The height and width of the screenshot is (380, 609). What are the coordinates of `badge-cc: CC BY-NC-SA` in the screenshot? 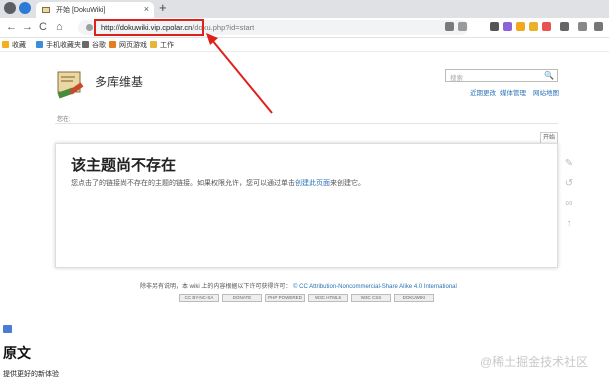 It's located at (199, 298).